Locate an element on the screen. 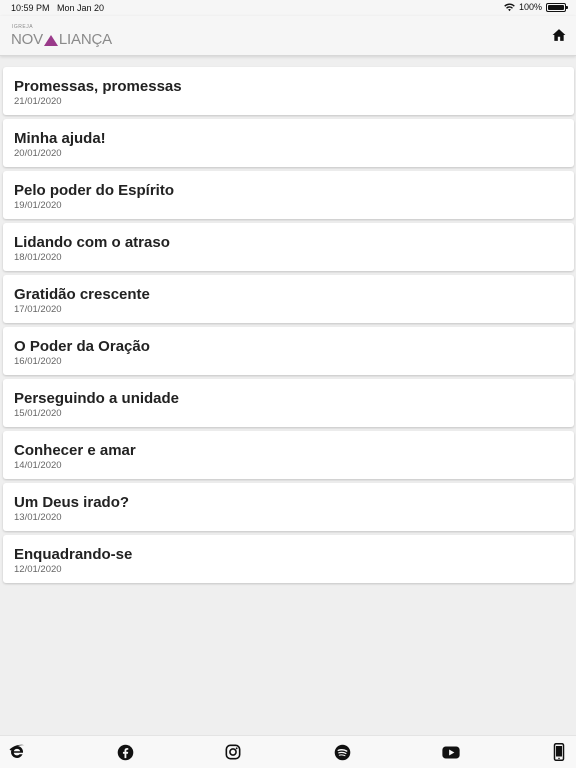  post-date: 15/01/2020 is located at coordinates (38, 413).